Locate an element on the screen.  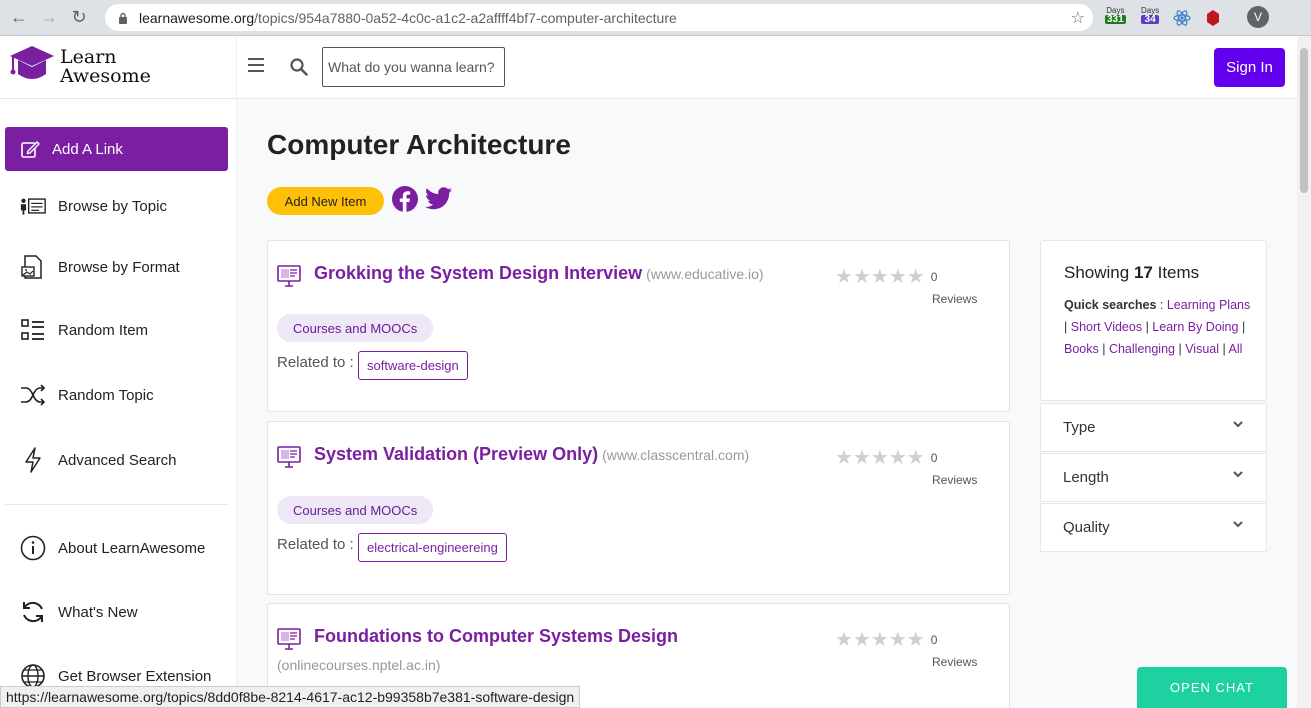
sidebar-item-random-item: Random Item is located at coordinates (84, 330).